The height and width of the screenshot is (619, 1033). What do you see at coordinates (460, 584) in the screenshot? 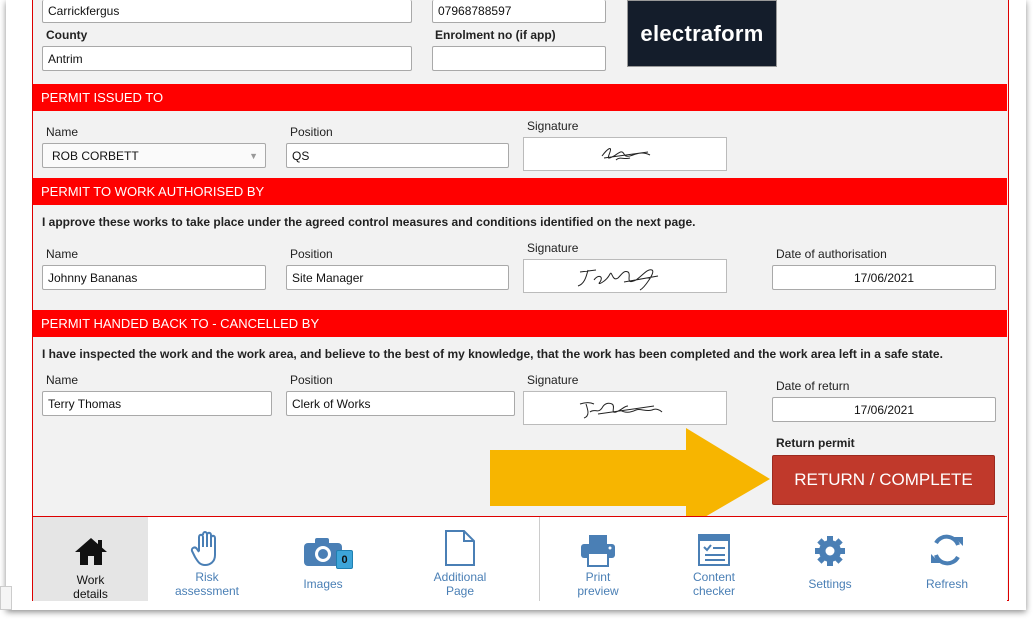
I see `tab-additional-page-label: Additional Page` at bounding box center [460, 584].